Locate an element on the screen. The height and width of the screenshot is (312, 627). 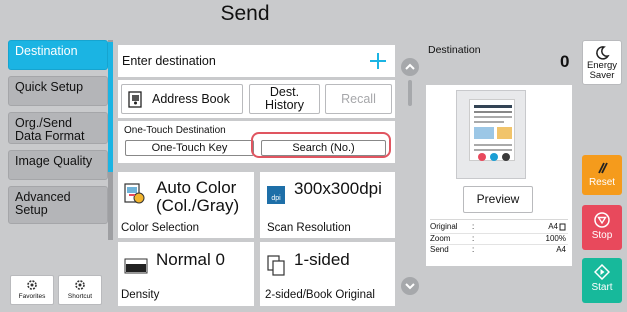
color-selection-label: Color Selection is located at coordinates (160, 228).